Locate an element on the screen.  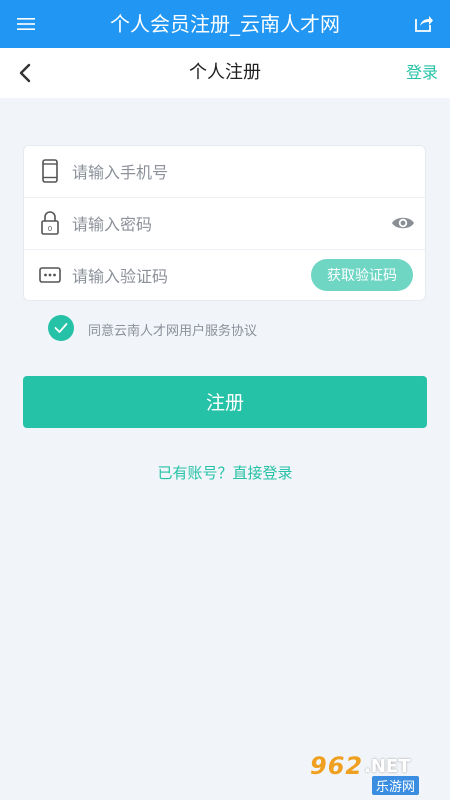
check-icon is located at coordinates (61, 328).